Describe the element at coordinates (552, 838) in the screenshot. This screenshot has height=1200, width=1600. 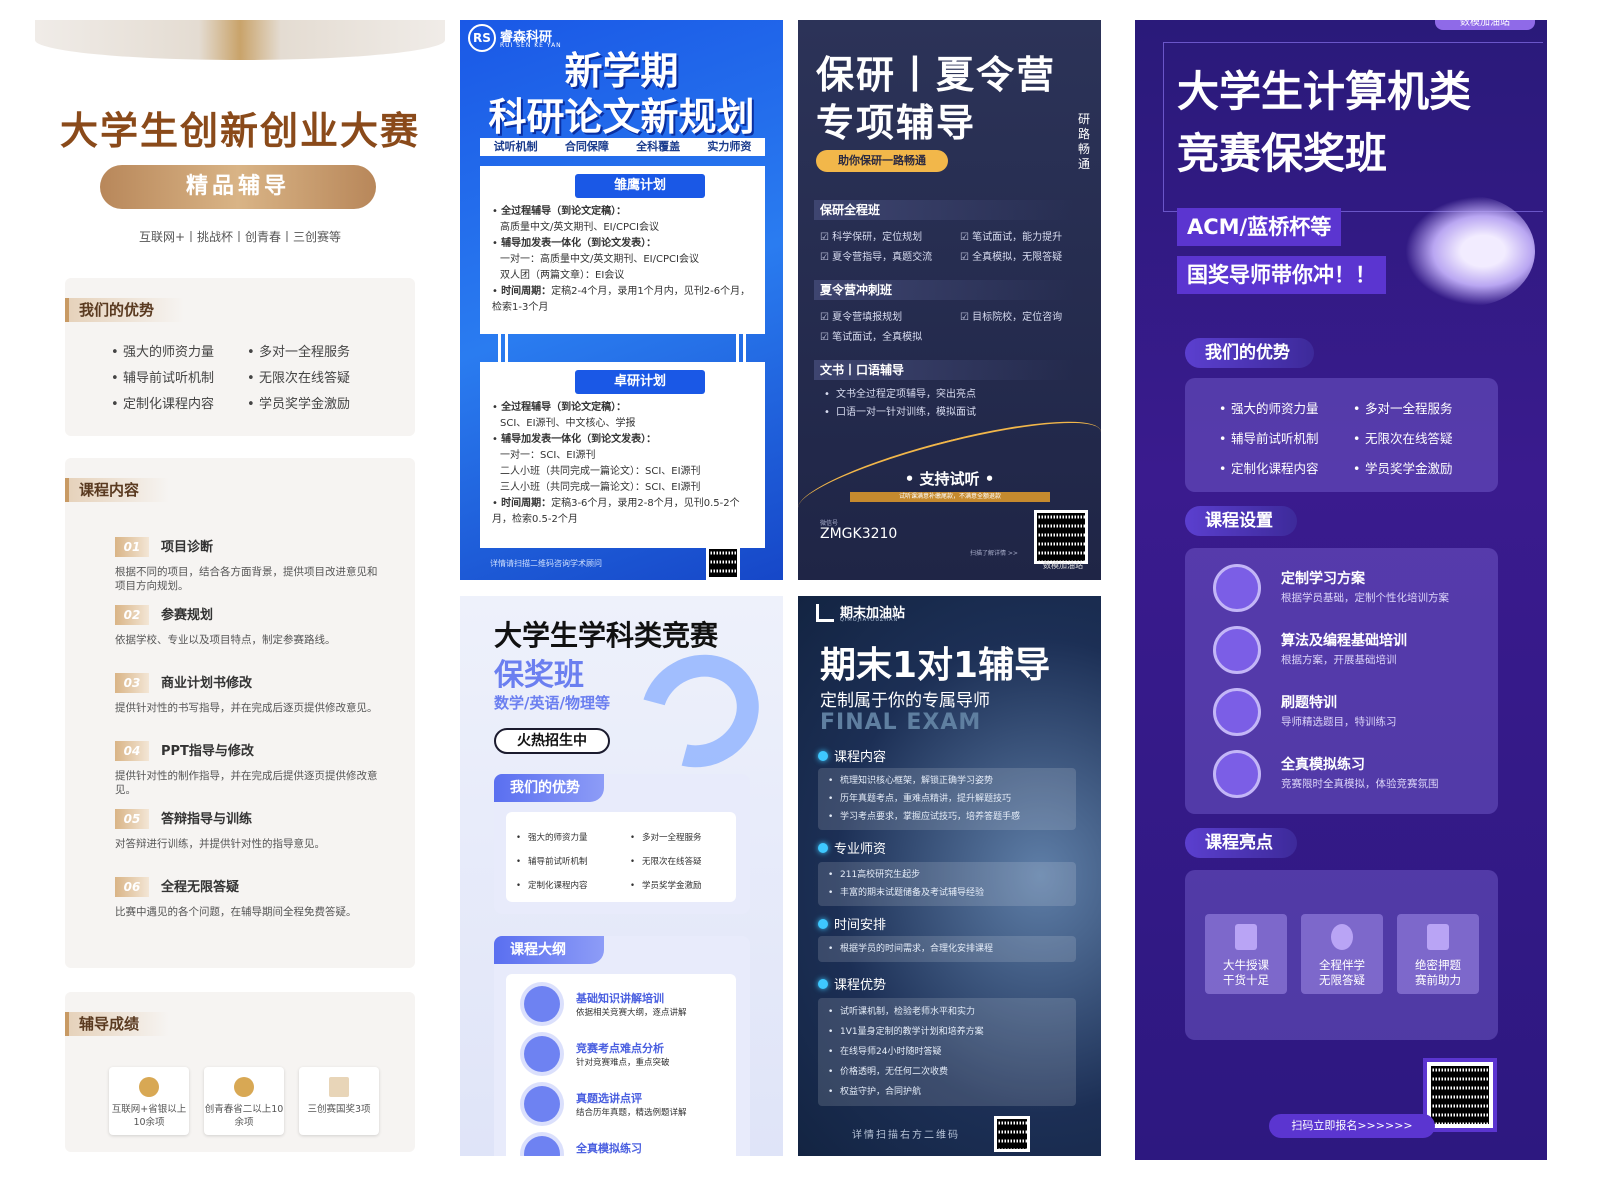
I see `list-item: 强大的师资力量` at that location.